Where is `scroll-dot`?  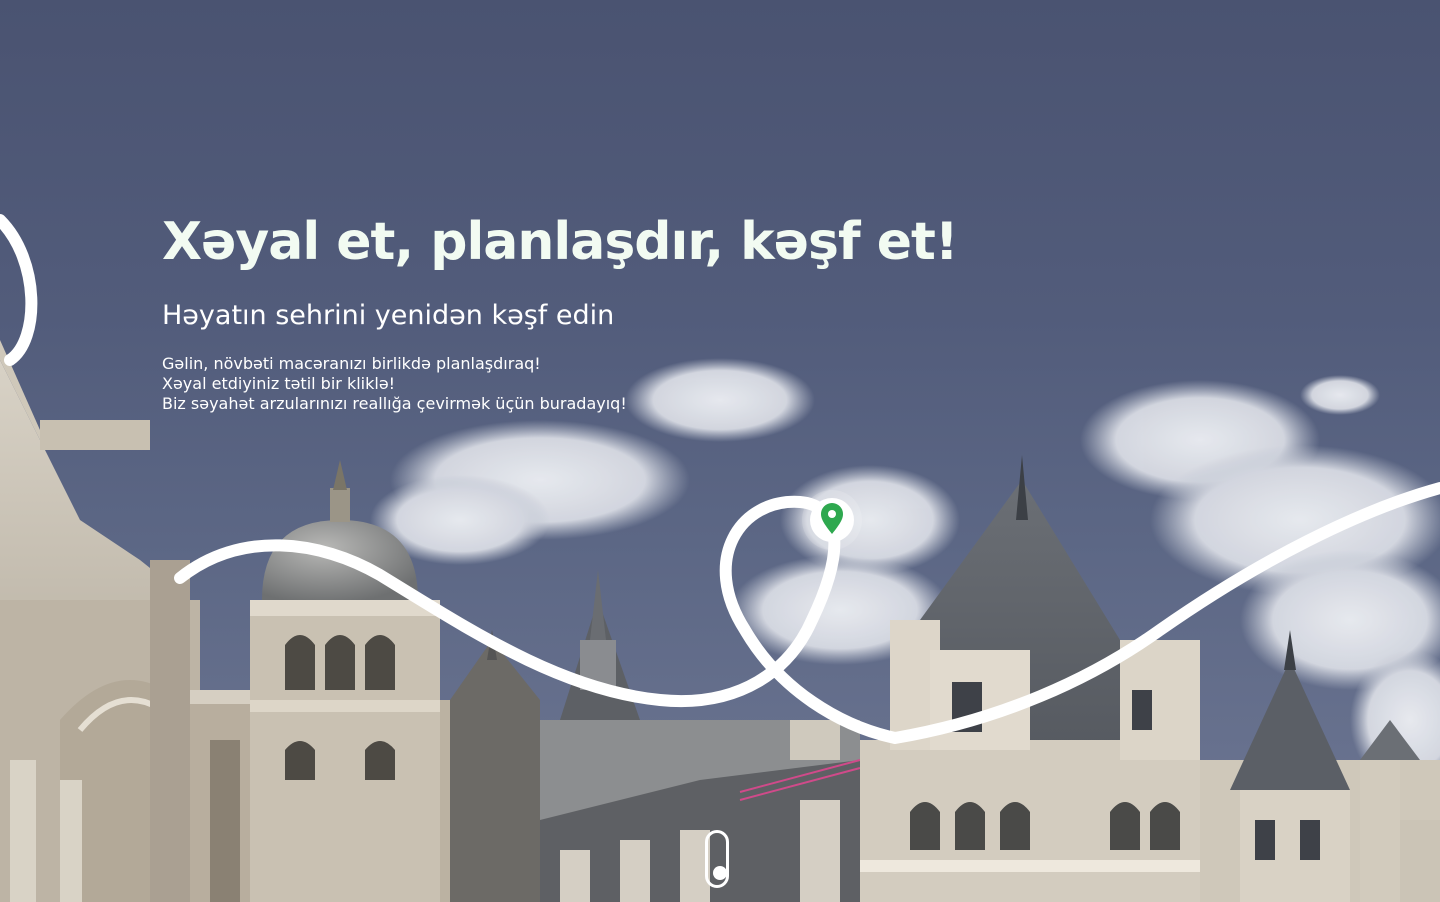
scroll-dot is located at coordinates (720, 873).